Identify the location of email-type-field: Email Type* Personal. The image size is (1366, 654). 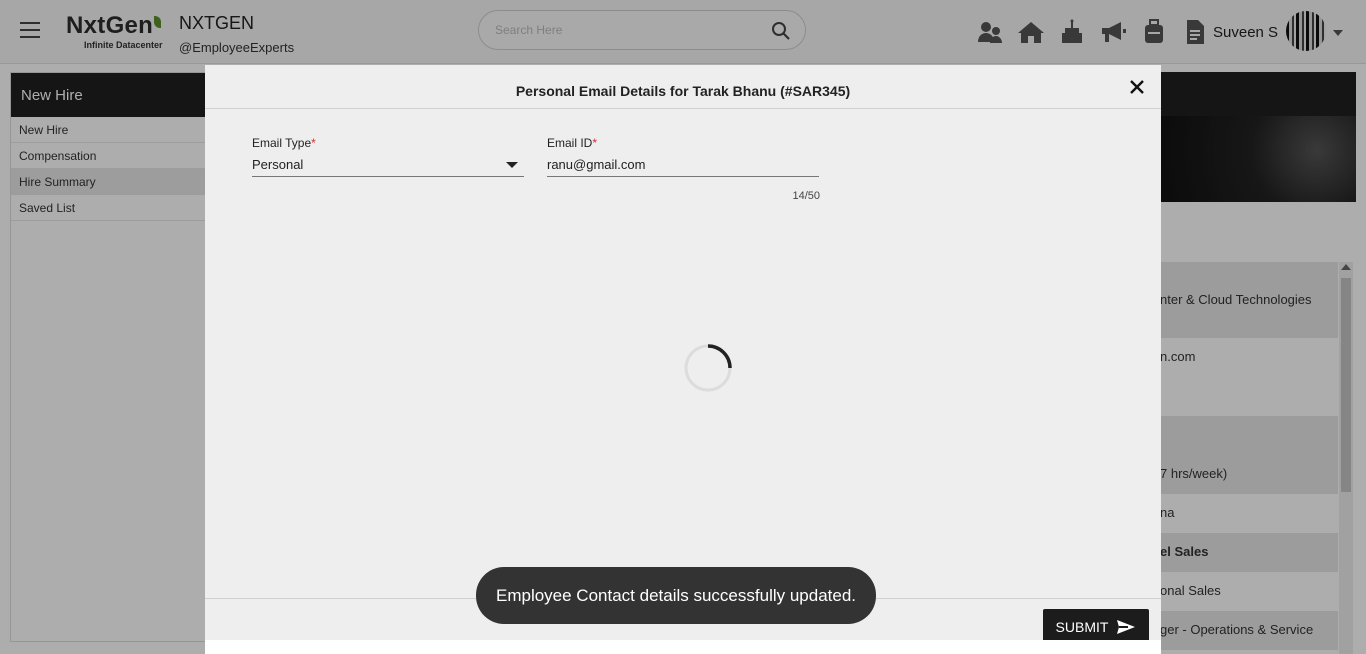
(388, 156).